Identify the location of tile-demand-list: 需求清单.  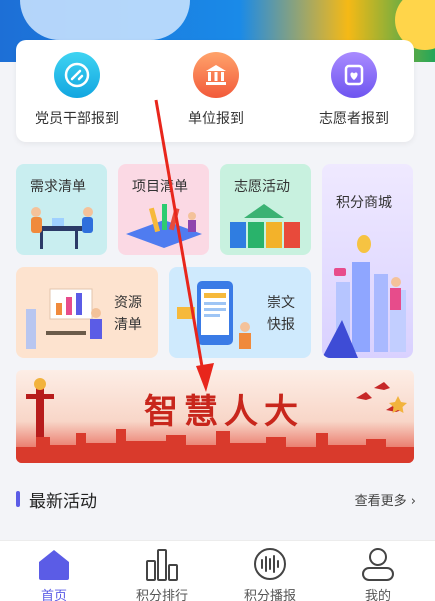
(61, 209).